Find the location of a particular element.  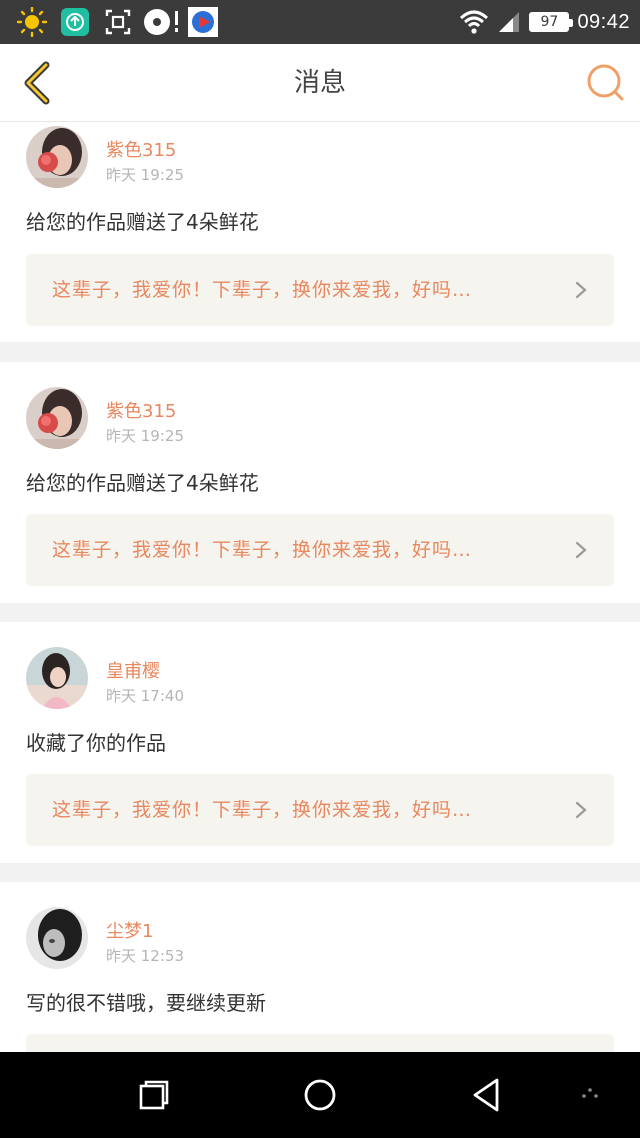

home-icon is located at coordinates (320, 1095).